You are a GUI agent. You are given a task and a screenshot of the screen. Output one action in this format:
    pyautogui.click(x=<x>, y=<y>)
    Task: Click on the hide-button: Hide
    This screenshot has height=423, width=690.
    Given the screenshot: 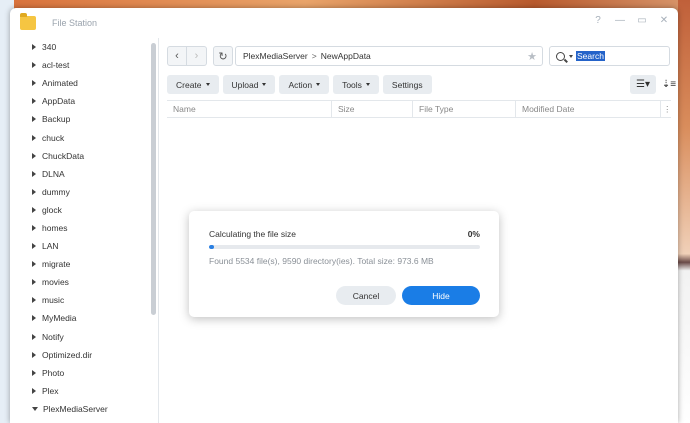 What is the action you would take?
    pyautogui.click(x=441, y=295)
    